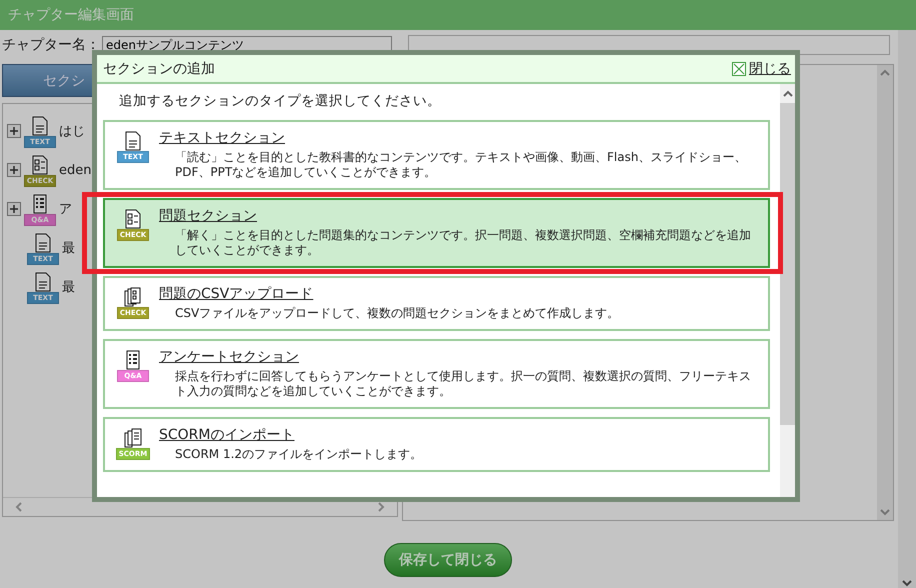 The width and height of the screenshot is (916, 588). Describe the element at coordinates (75, 170) in the screenshot. I see `tree-item-label: eden` at that location.